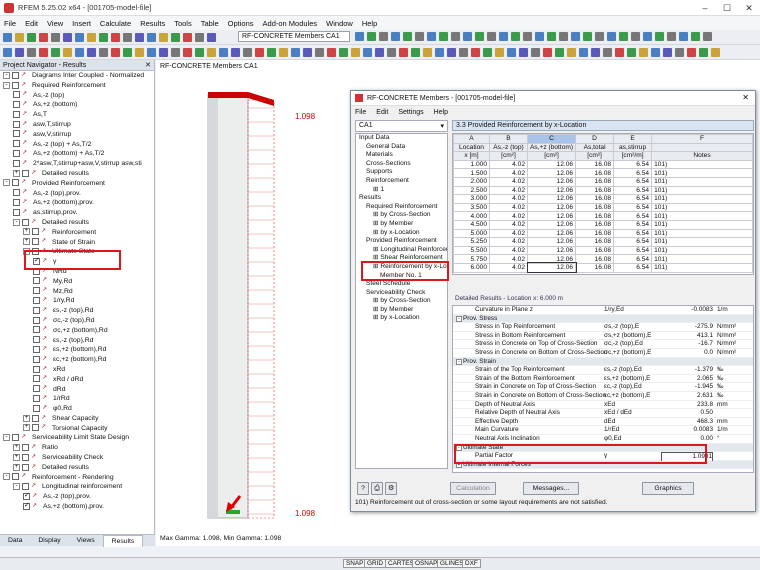  What do you see at coordinates (471, 139) in the screenshot?
I see `column-letter: A` at bounding box center [471, 139].